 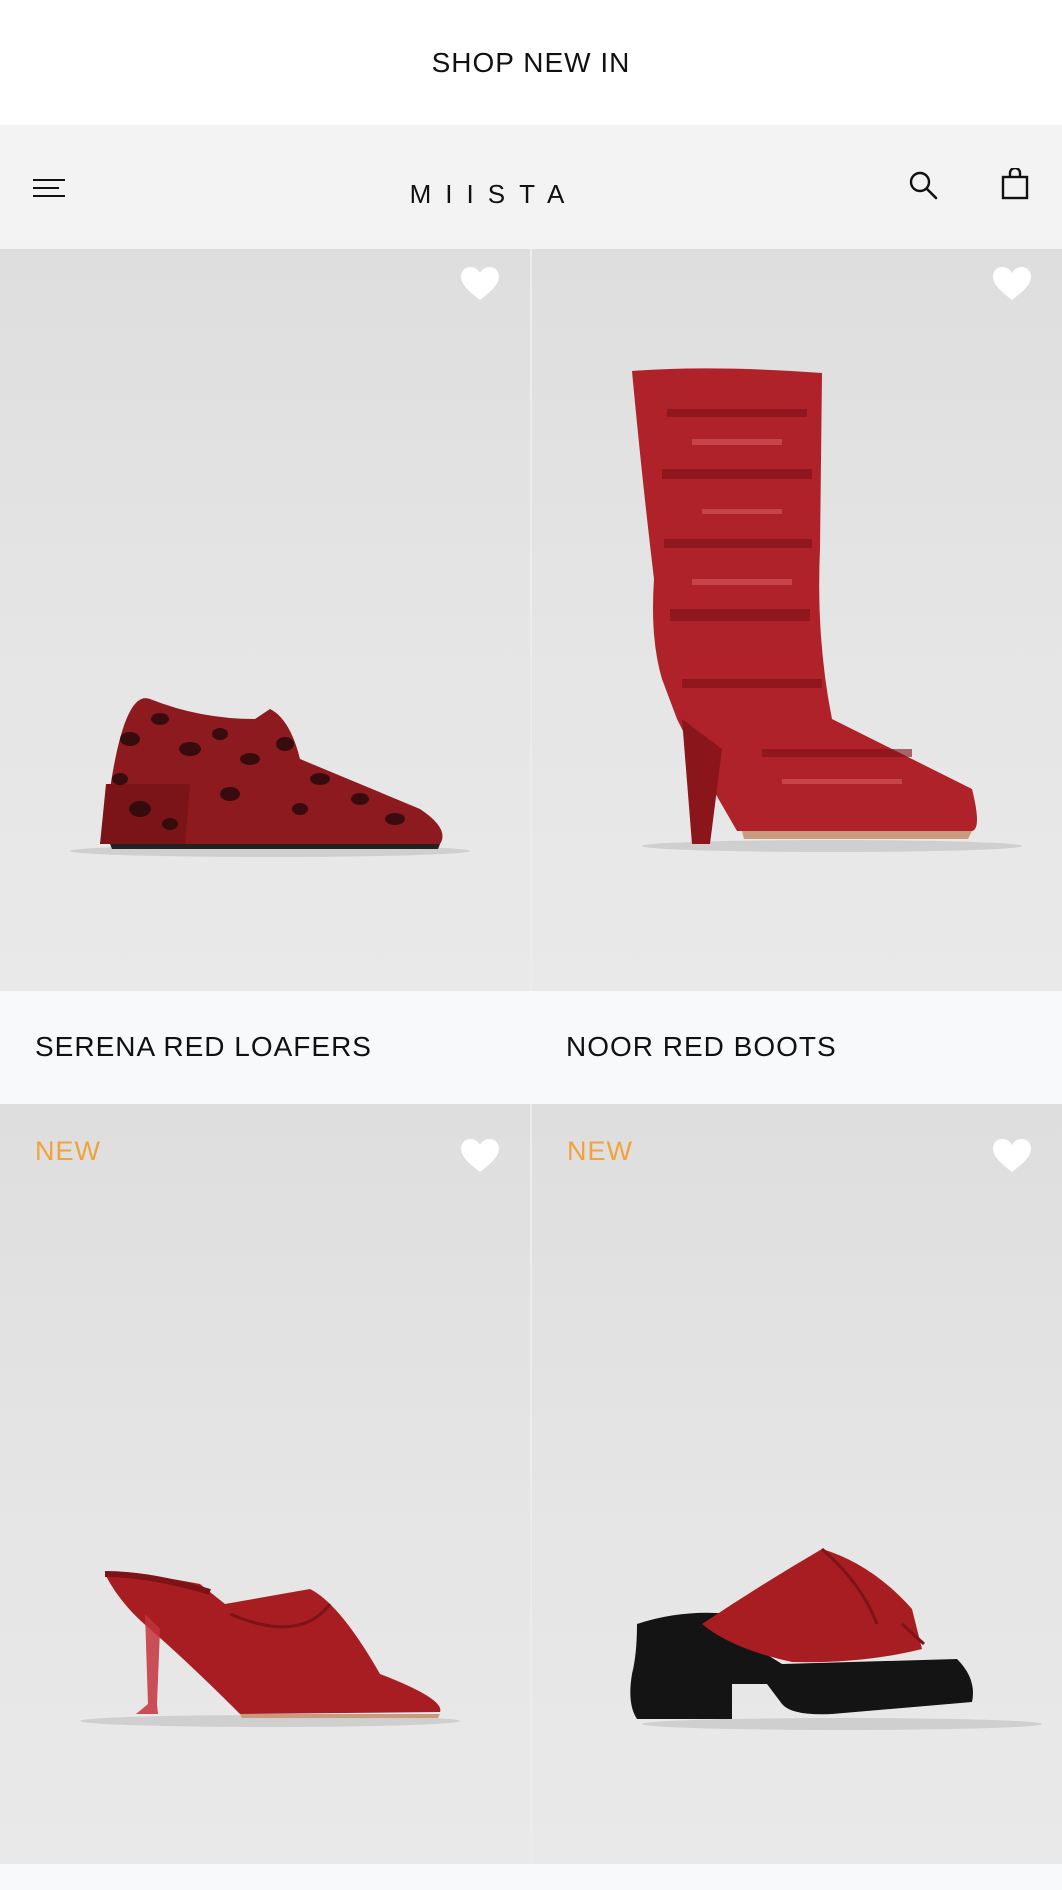 I want to click on search-icon, so click(x=923, y=185).